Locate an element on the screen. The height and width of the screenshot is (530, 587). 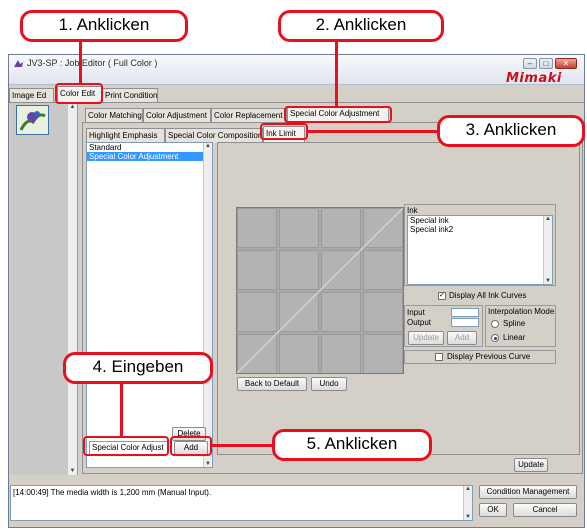
linear-curve is located at coordinates (320, 290).